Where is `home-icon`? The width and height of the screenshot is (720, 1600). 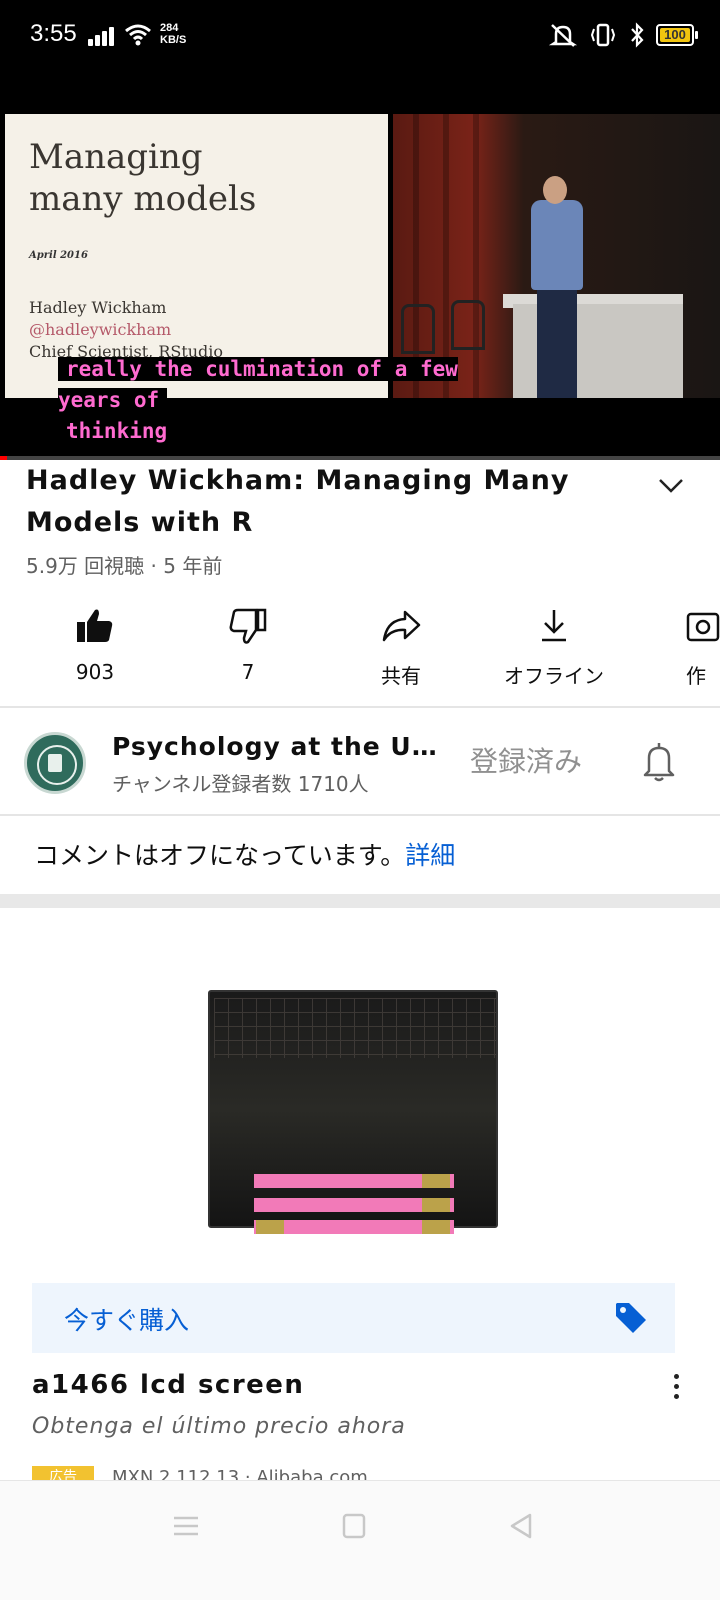 home-icon is located at coordinates (354, 1526).